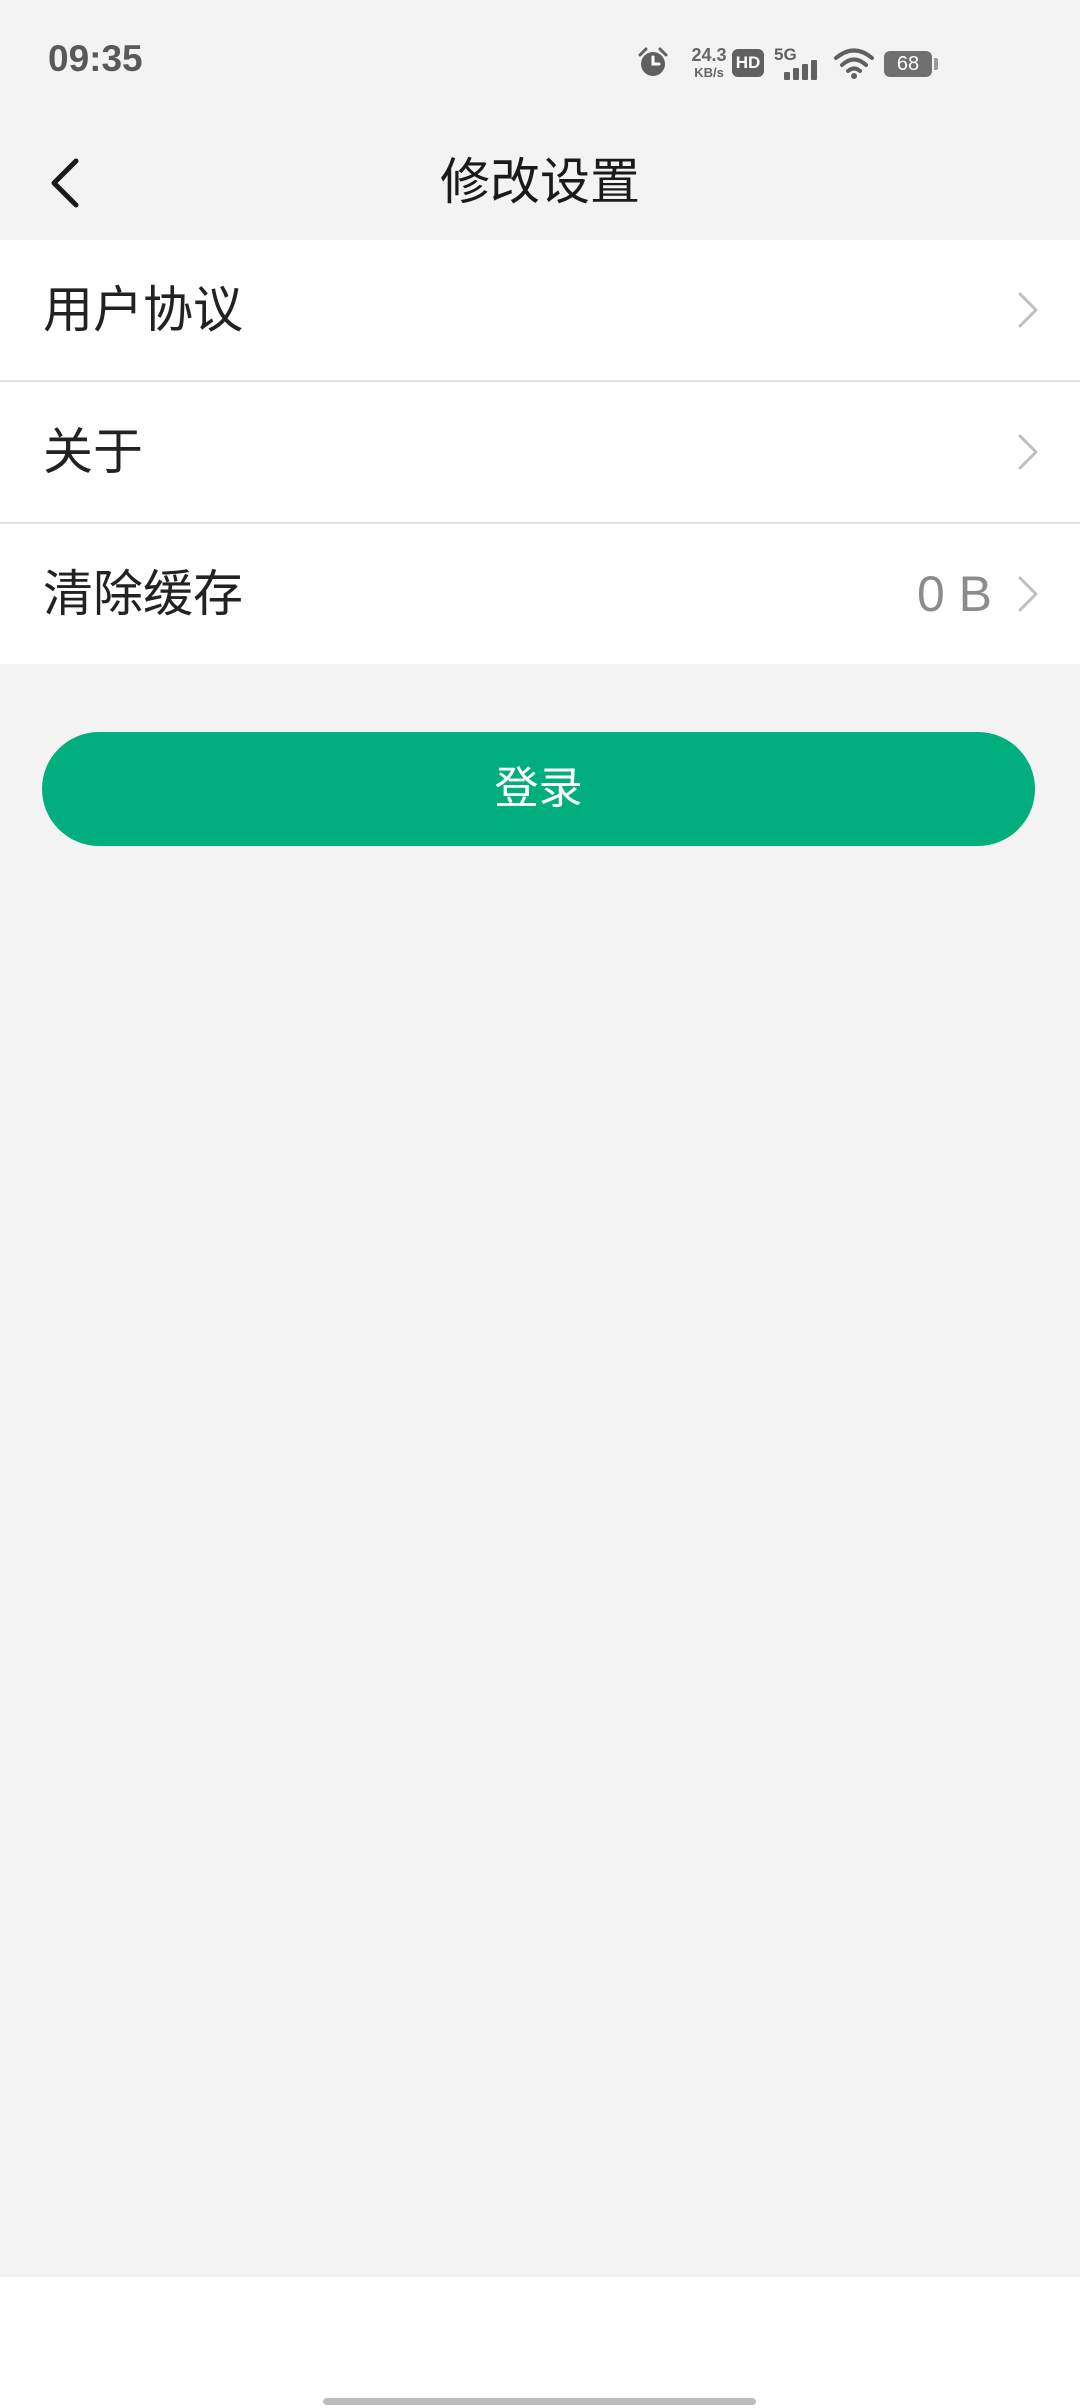  What do you see at coordinates (748, 63) in the screenshot?
I see `hd-icon: HD` at bounding box center [748, 63].